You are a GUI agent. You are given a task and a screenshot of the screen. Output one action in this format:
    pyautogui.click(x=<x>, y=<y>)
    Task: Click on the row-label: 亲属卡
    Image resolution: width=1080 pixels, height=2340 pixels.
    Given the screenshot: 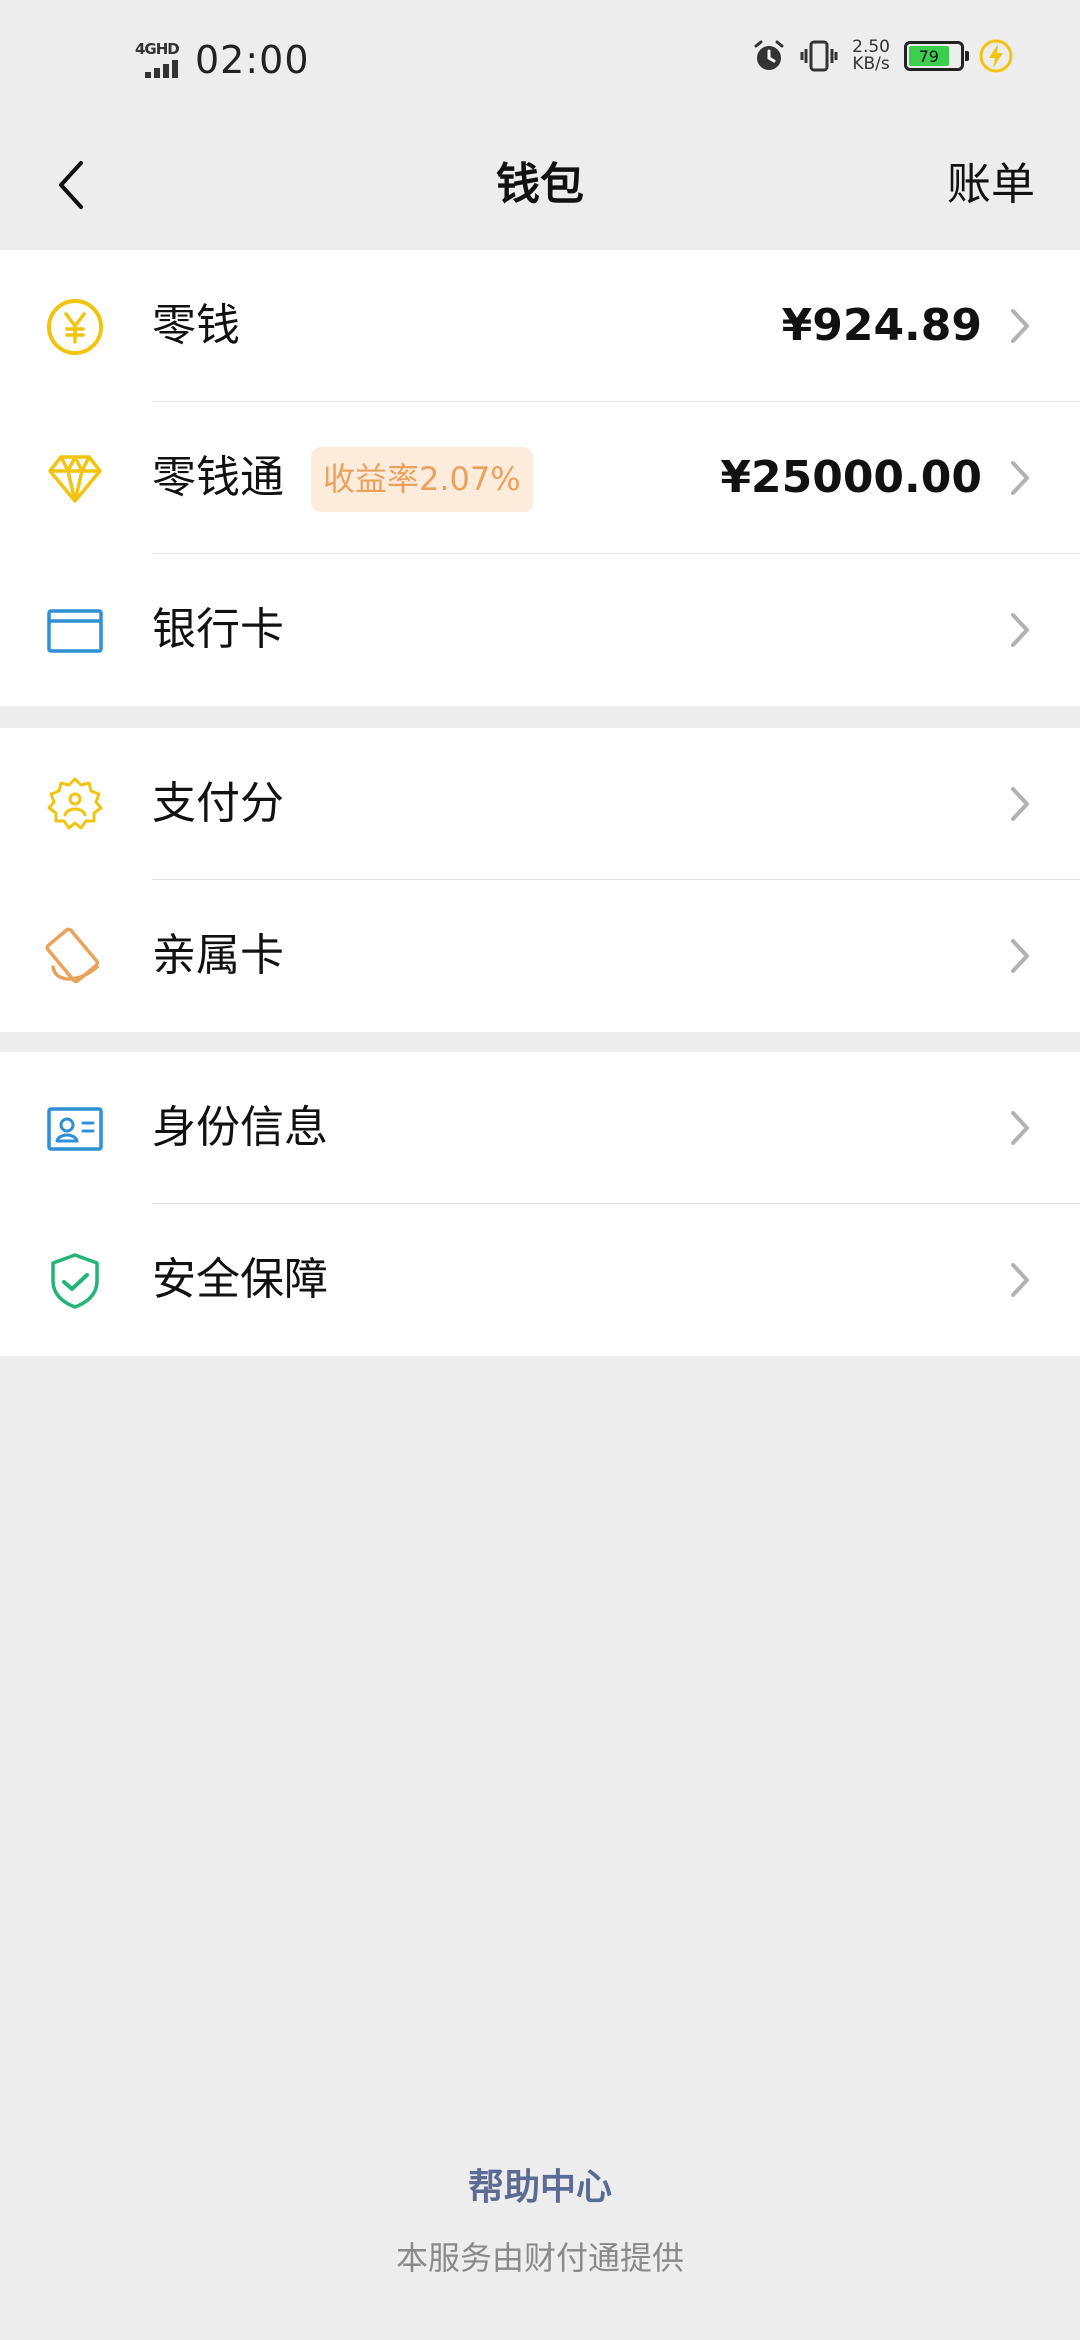 What is the action you would take?
    pyautogui.click(x=218, y=955)
    